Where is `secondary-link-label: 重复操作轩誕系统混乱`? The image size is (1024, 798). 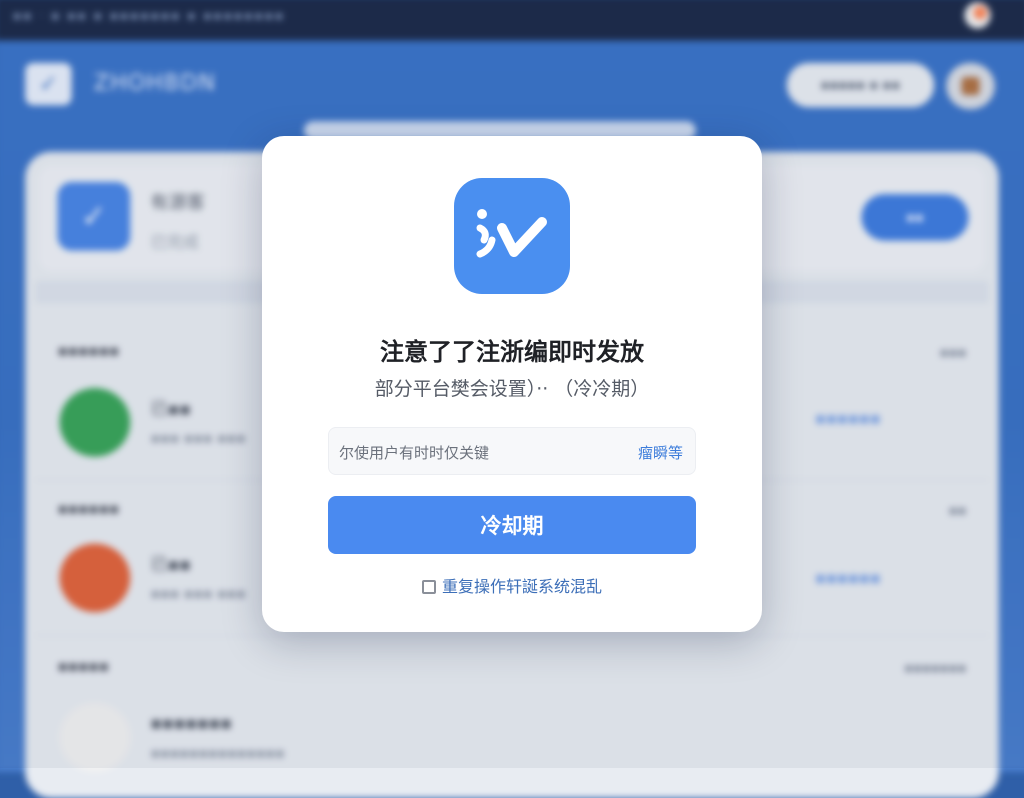
secondary-link-label: 重复操作轩誕系统混乱 is located at coordinates (521, 586).